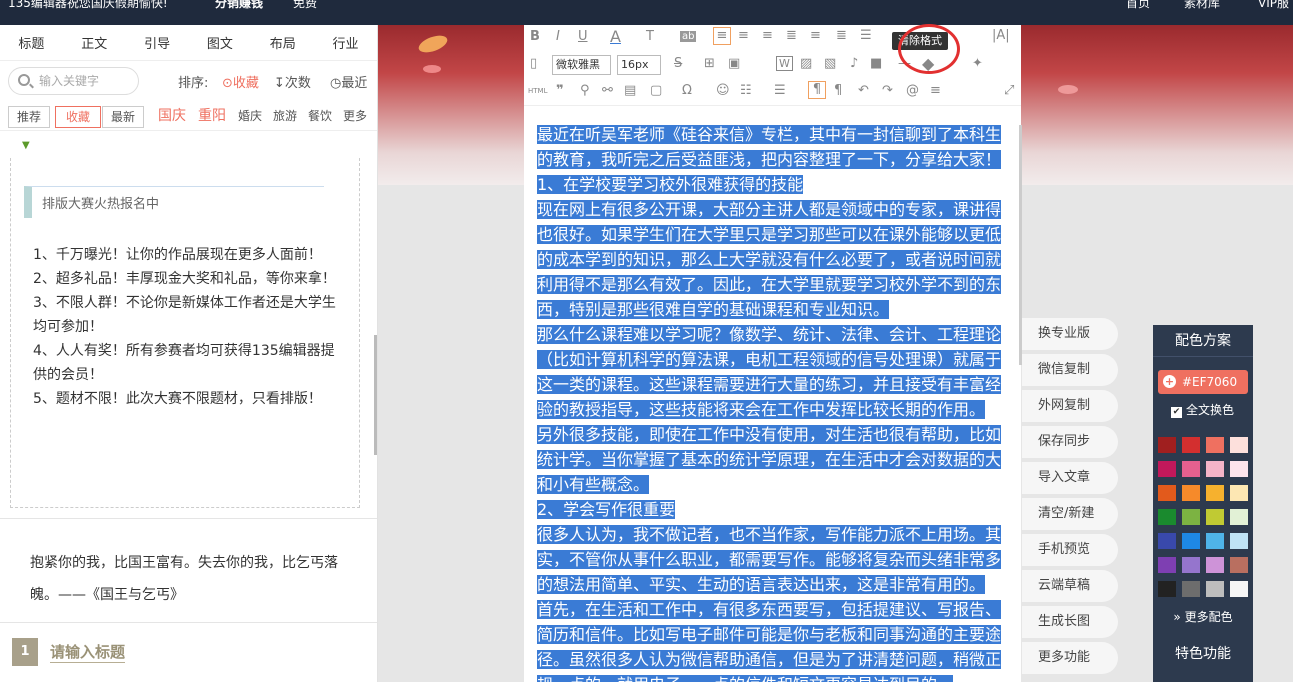 The width and height of the screenshot is (1293, 682). I want to click on tab-title: 标题, so click(31, 42).